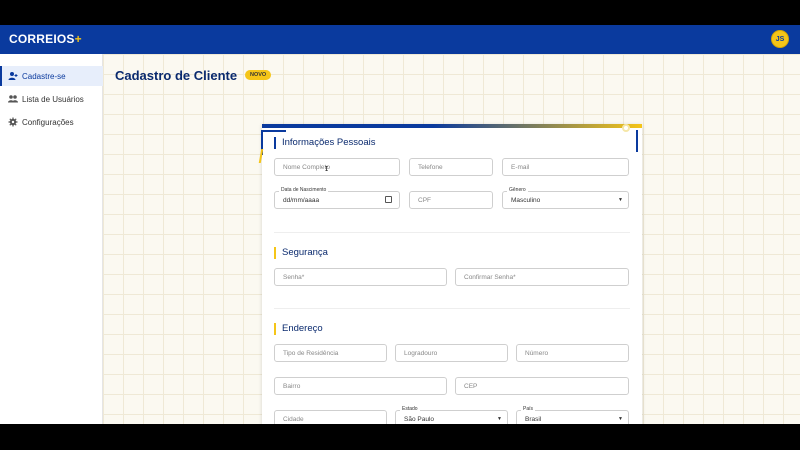 This screenshot has height=450, width=800. Describe the element at coordinates (565, 198) in the screenshot. I see `gender-select: Gênero Masculino ▼` at that location.